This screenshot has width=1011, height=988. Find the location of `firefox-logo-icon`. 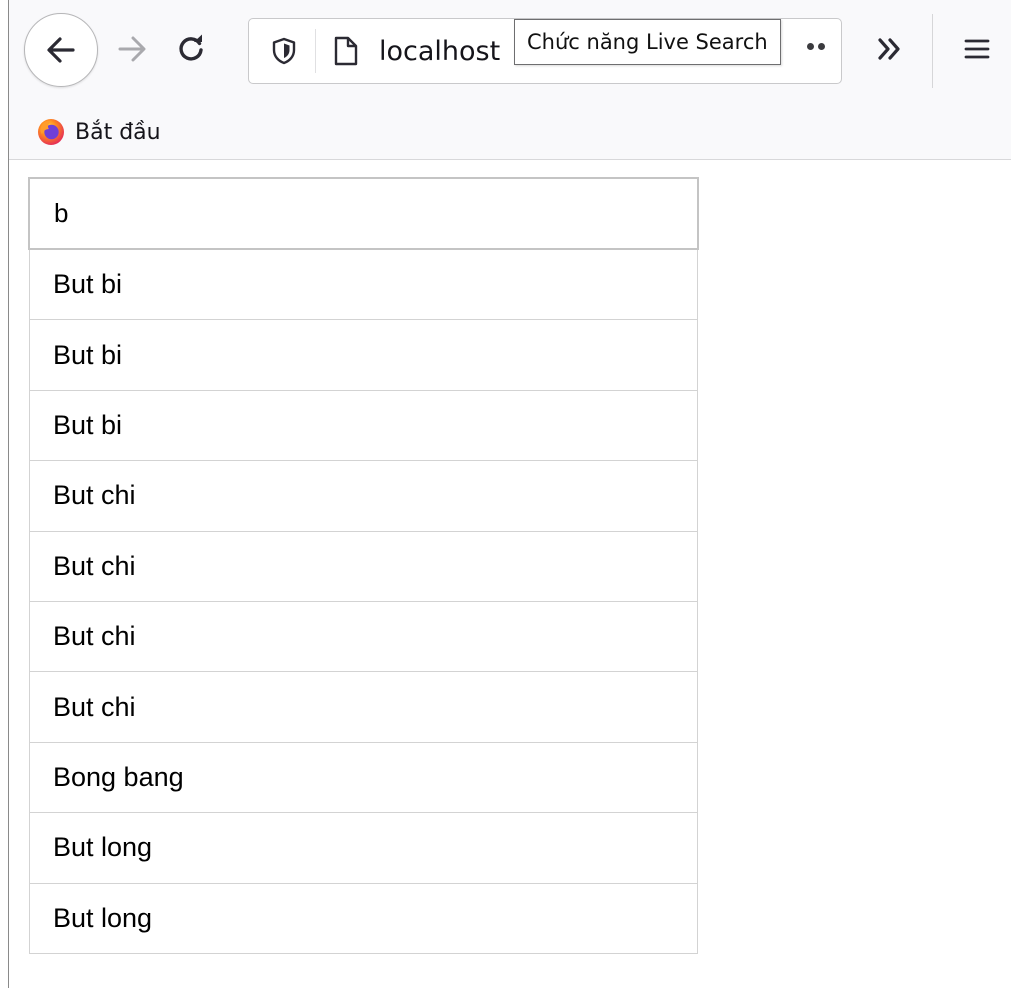

firefox-logo-icon is located at coordinates (51, 132).